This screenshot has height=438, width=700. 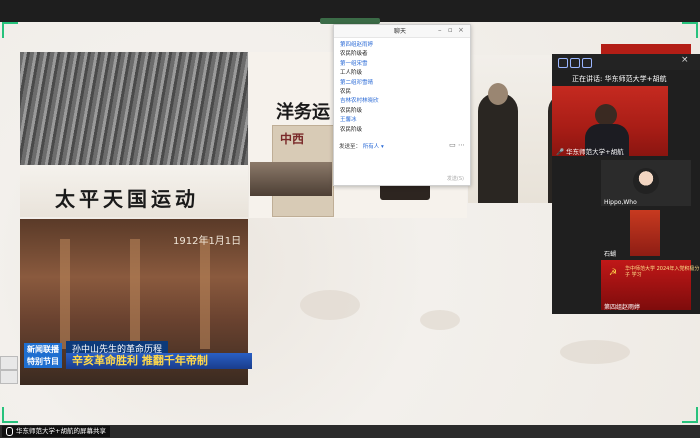 What do you see at coordinates (303, 112) in the screenshot?
I see `yangwu-title: 洋务运` at bounding box center [303, 112].